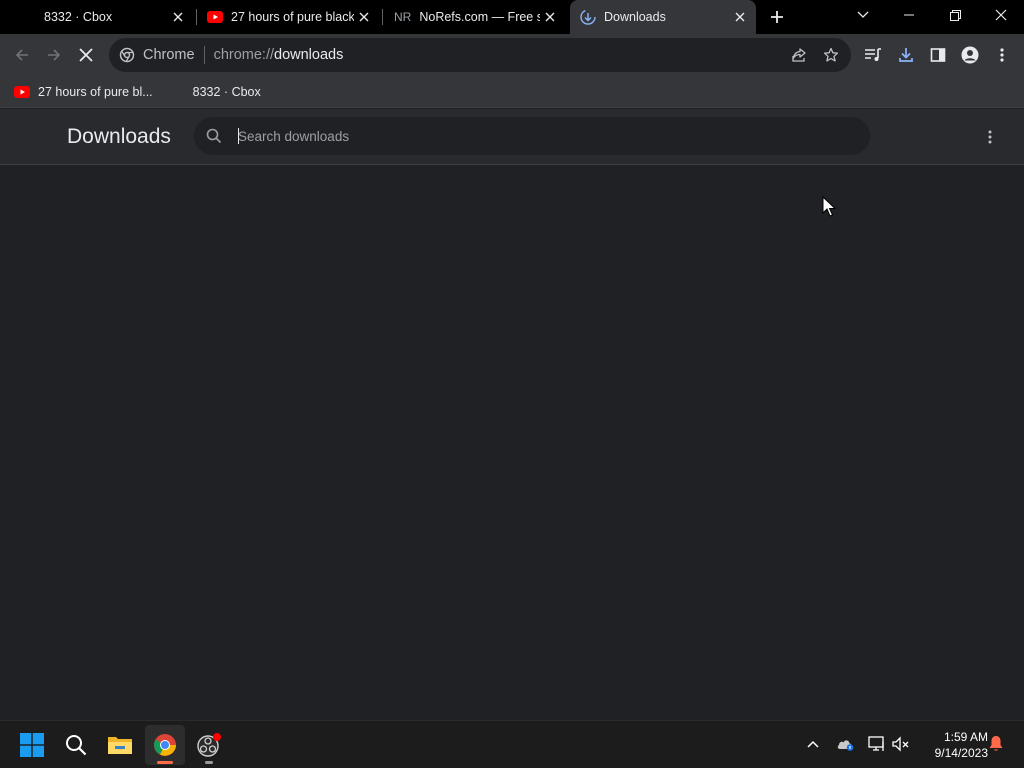  What do you see at coordinates (403, 17) in the screenshot?
I see `norefs-favicon-icon: NR` at bounding box center [403, 17].